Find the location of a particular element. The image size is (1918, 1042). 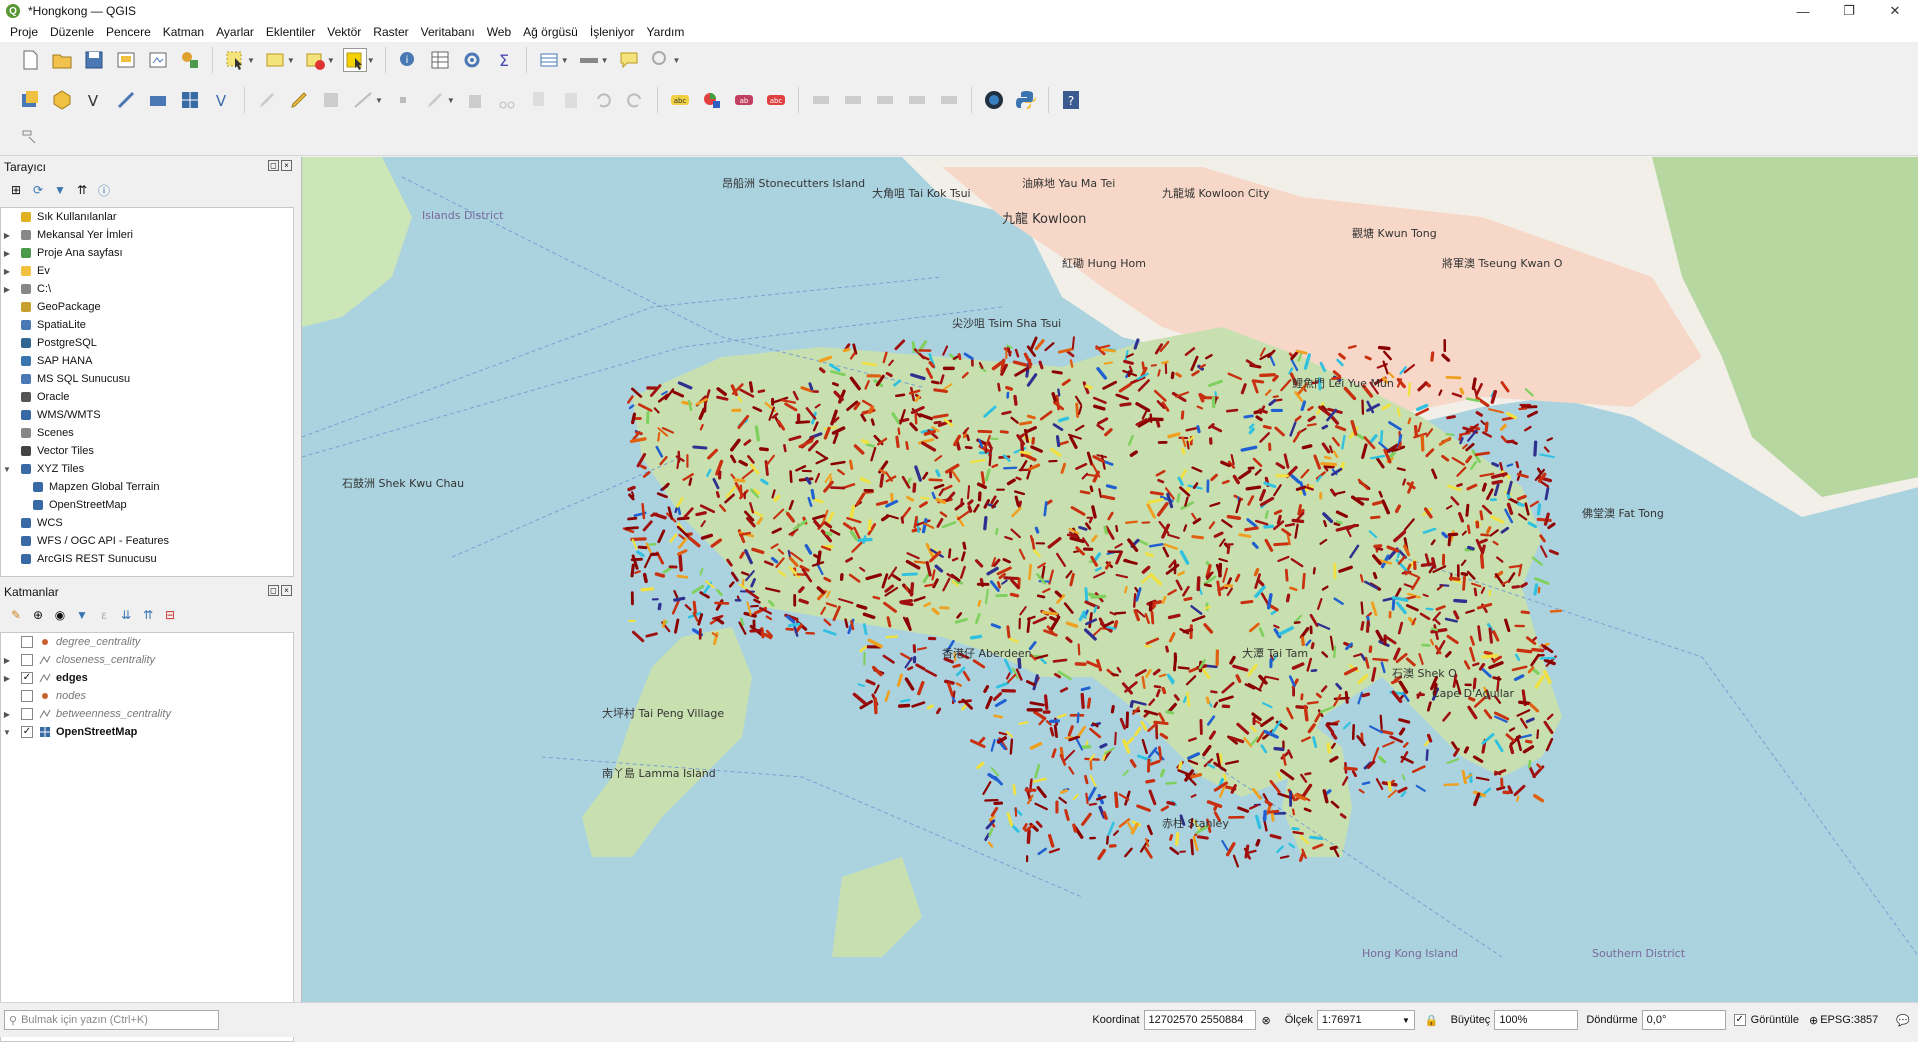

menu-web: Web is located at coordinates (499, 32).